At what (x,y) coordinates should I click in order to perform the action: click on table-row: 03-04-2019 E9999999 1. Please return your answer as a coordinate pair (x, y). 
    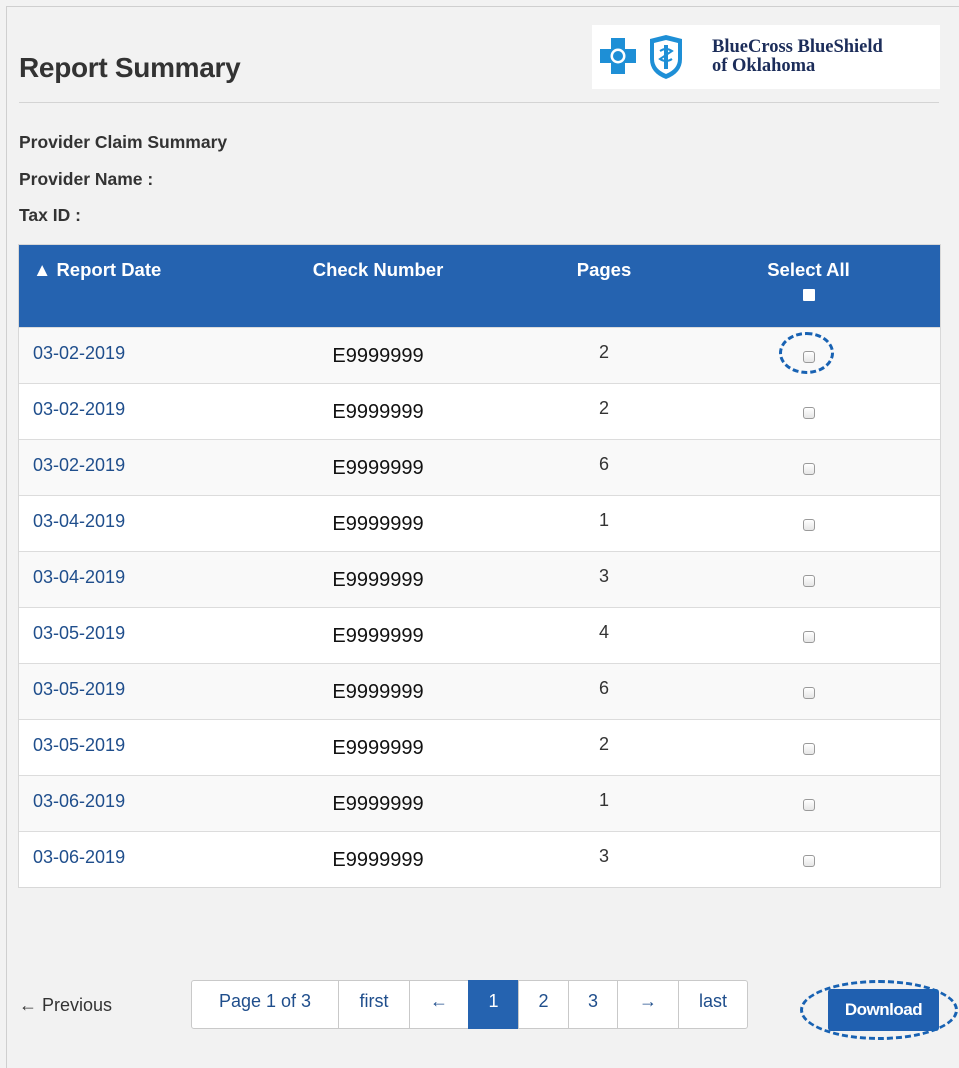
    Looking at the image, I should click on (479, 523).